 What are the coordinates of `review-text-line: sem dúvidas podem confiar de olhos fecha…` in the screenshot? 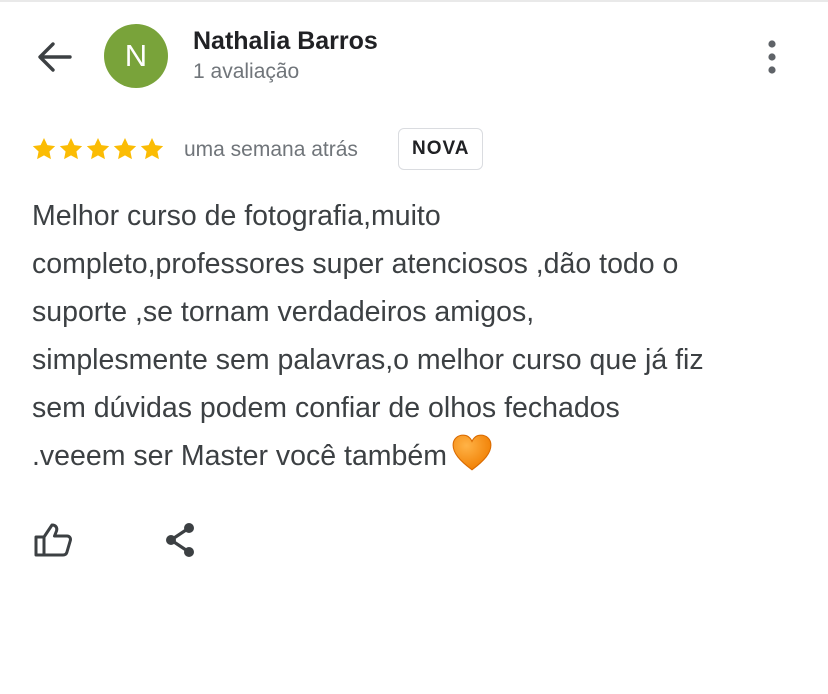 It's located at (326, 408).